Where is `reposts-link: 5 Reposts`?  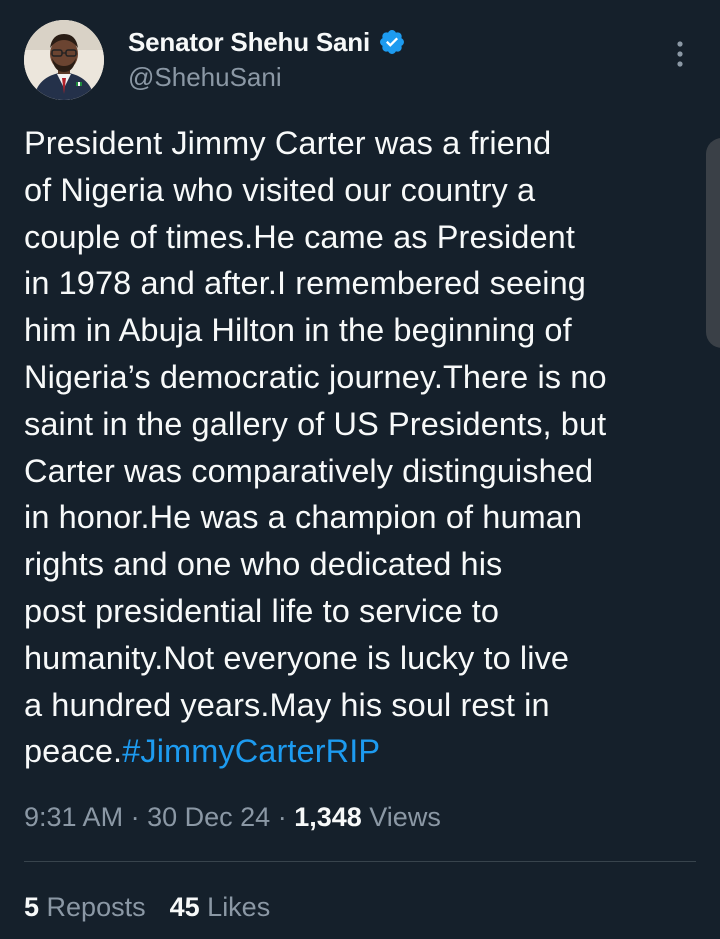 reposts-link: 5 Reposts is located at coordinates (85, 907).